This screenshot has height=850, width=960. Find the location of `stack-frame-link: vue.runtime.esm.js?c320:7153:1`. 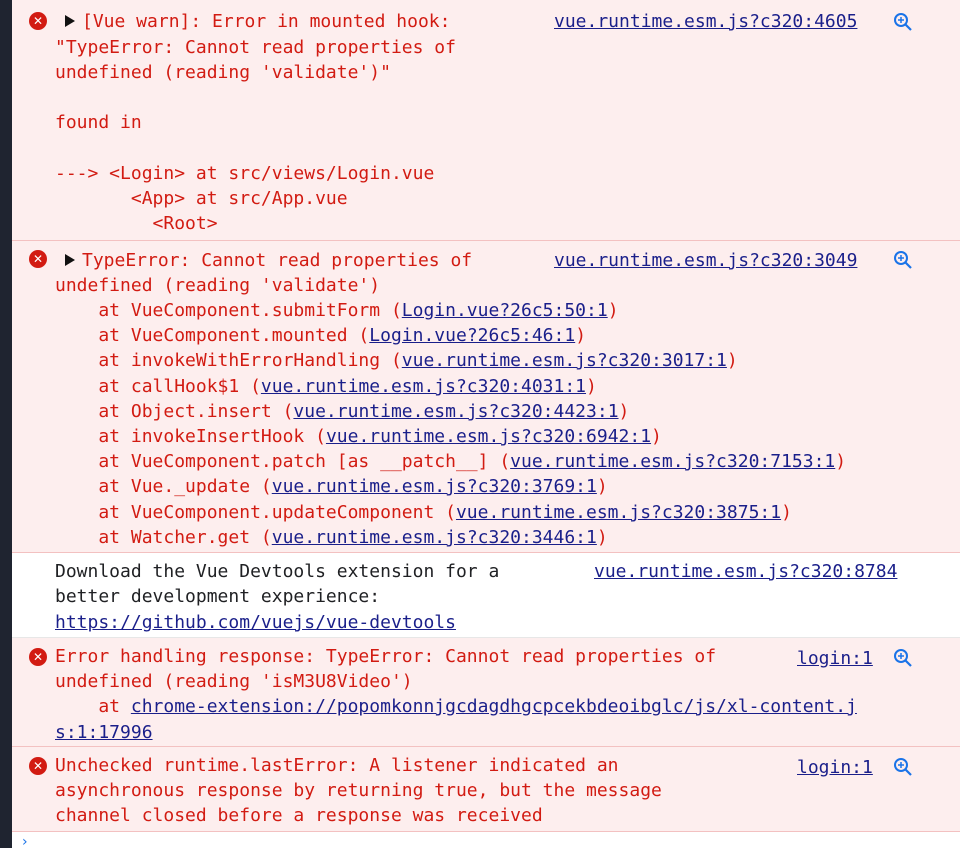

stack-frame-link: vue.runtime.esm.js?c320:7153:1 is located at coordinates (672, 461).